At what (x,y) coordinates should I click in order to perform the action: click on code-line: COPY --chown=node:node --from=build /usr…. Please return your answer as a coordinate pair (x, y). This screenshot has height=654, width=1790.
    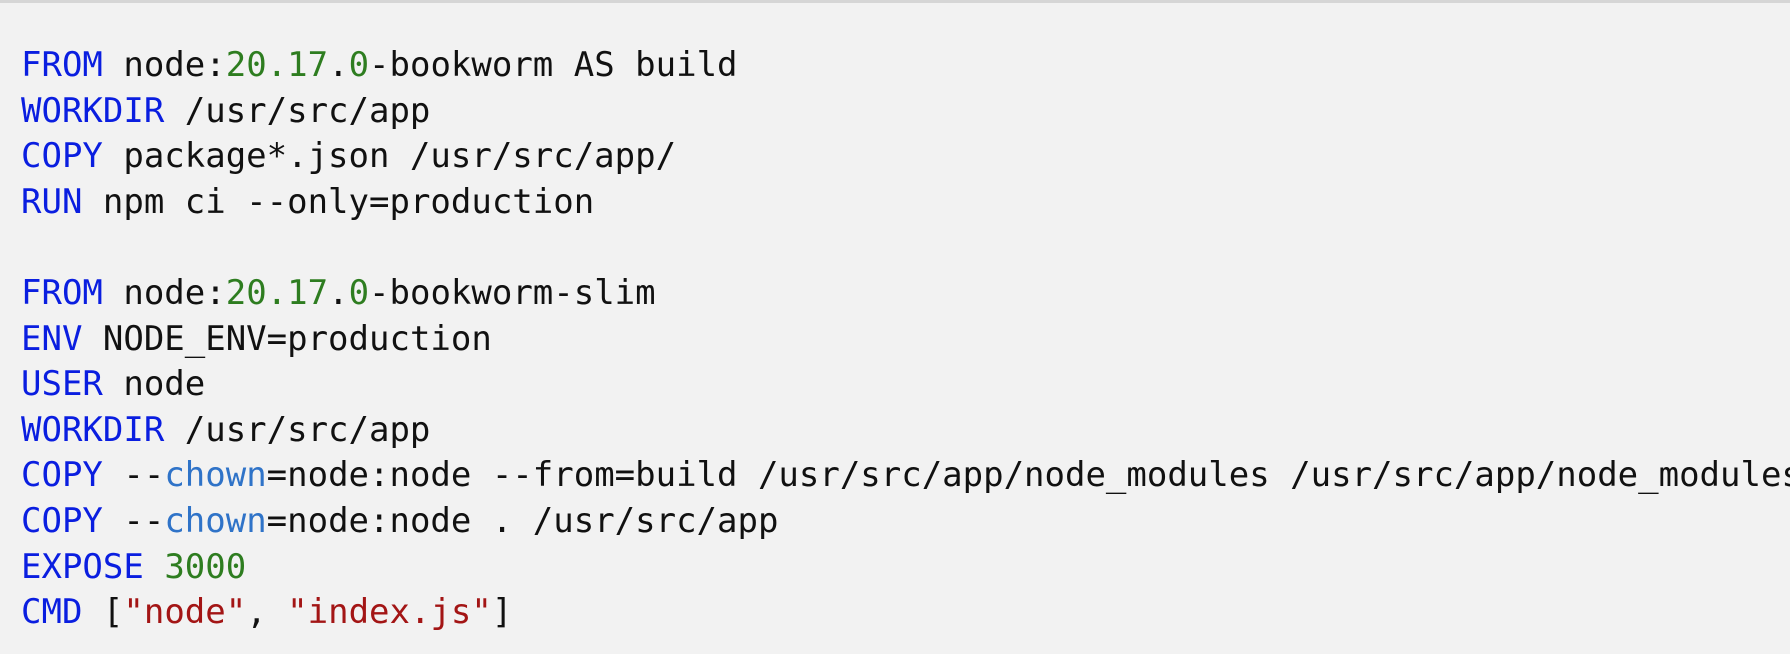
    Looking at the image, I should click on (905, 476).